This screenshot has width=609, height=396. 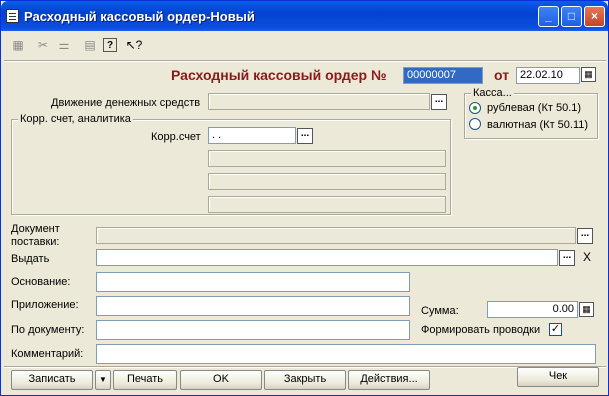 What do you see at coordinates (253, 306) in the screenshot?
I see `attachment-field` at bounding box center [253, 306].